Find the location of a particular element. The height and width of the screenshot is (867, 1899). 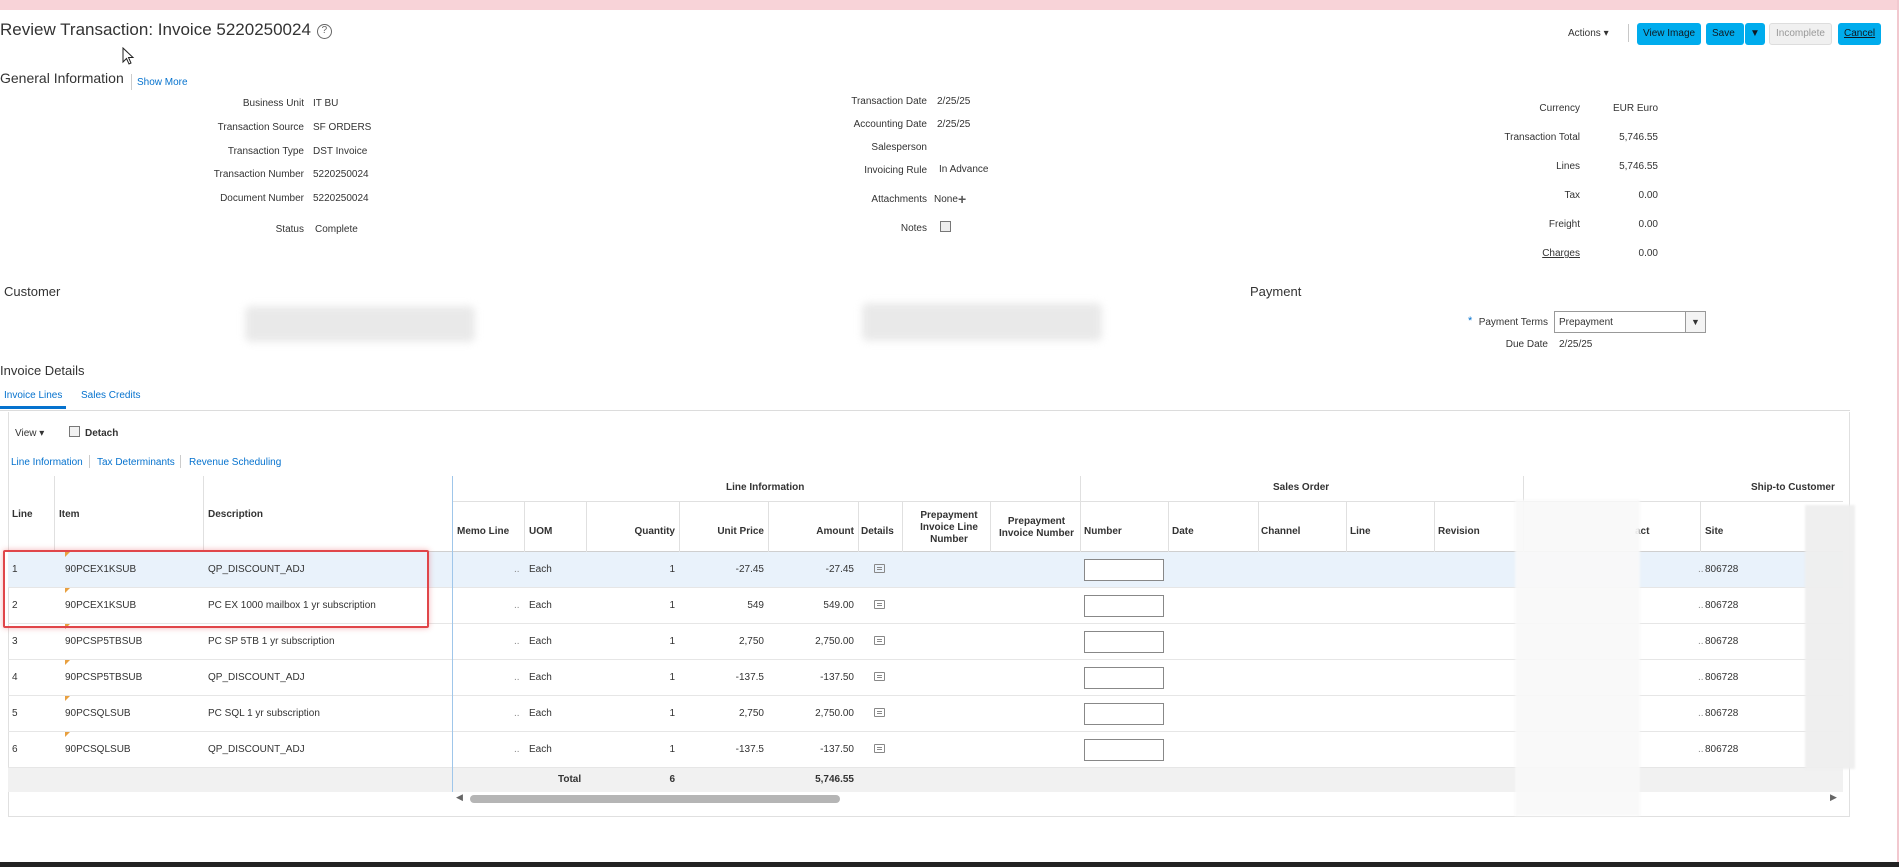

customer-redacted-block is located at coordinates (360, 324).